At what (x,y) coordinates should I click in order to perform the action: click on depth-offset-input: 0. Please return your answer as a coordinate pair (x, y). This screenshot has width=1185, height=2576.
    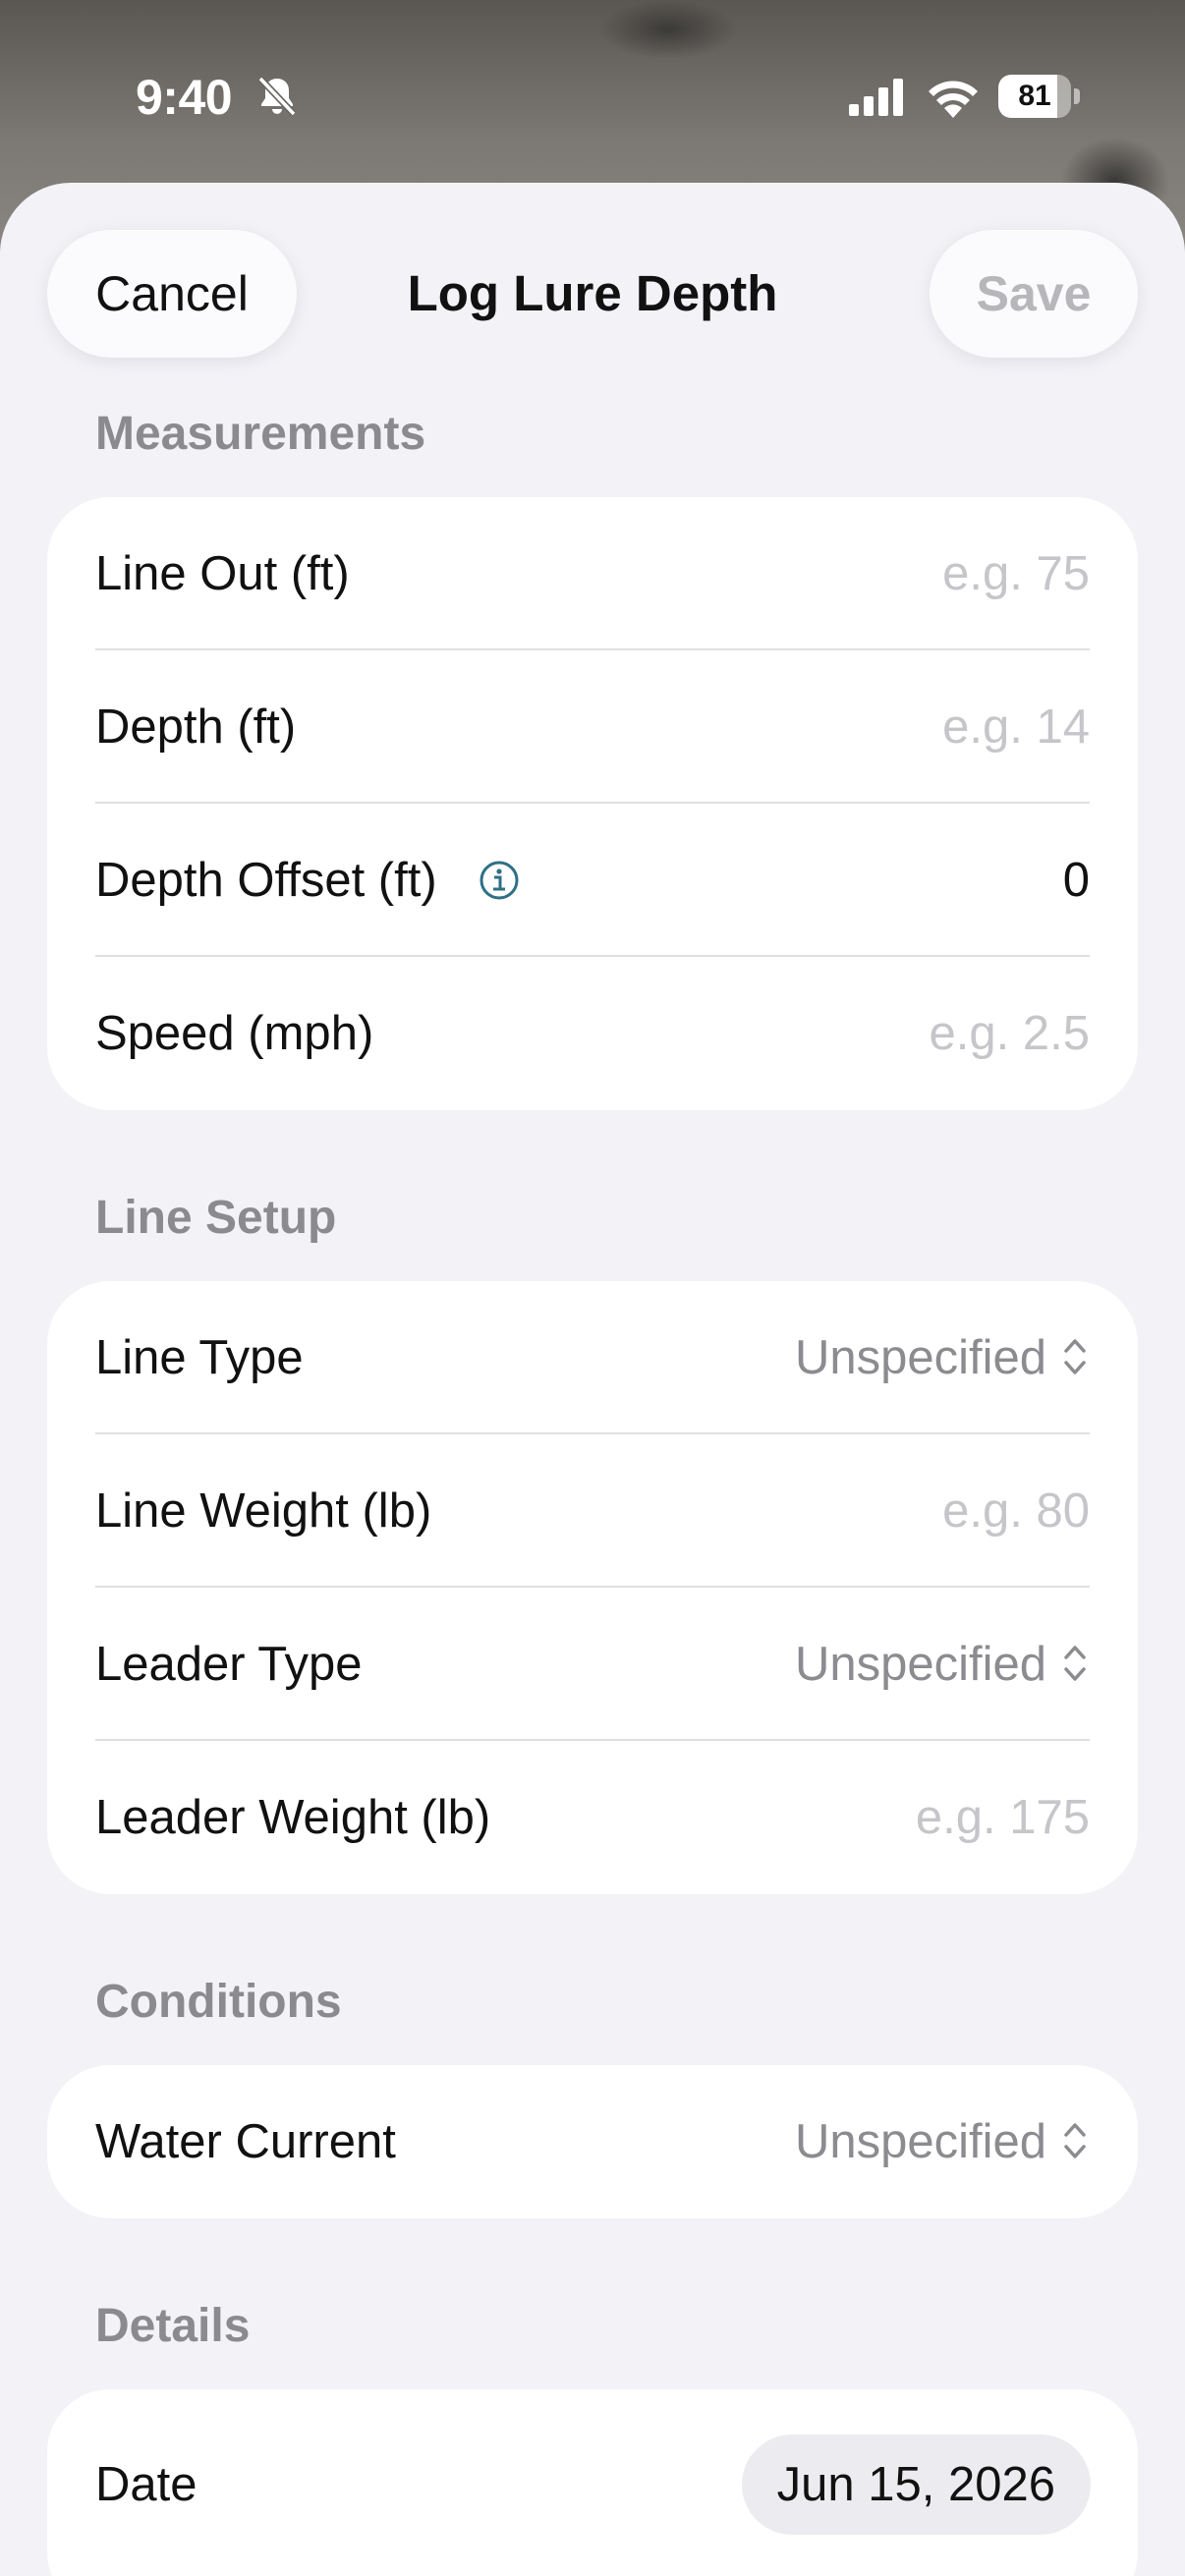
    Looking at the image, I should click on (1076, 880).